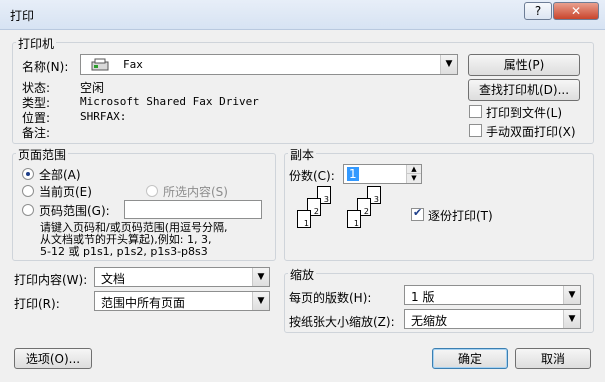  I want to click on printer-name-value: Fax, so click(133, 64).